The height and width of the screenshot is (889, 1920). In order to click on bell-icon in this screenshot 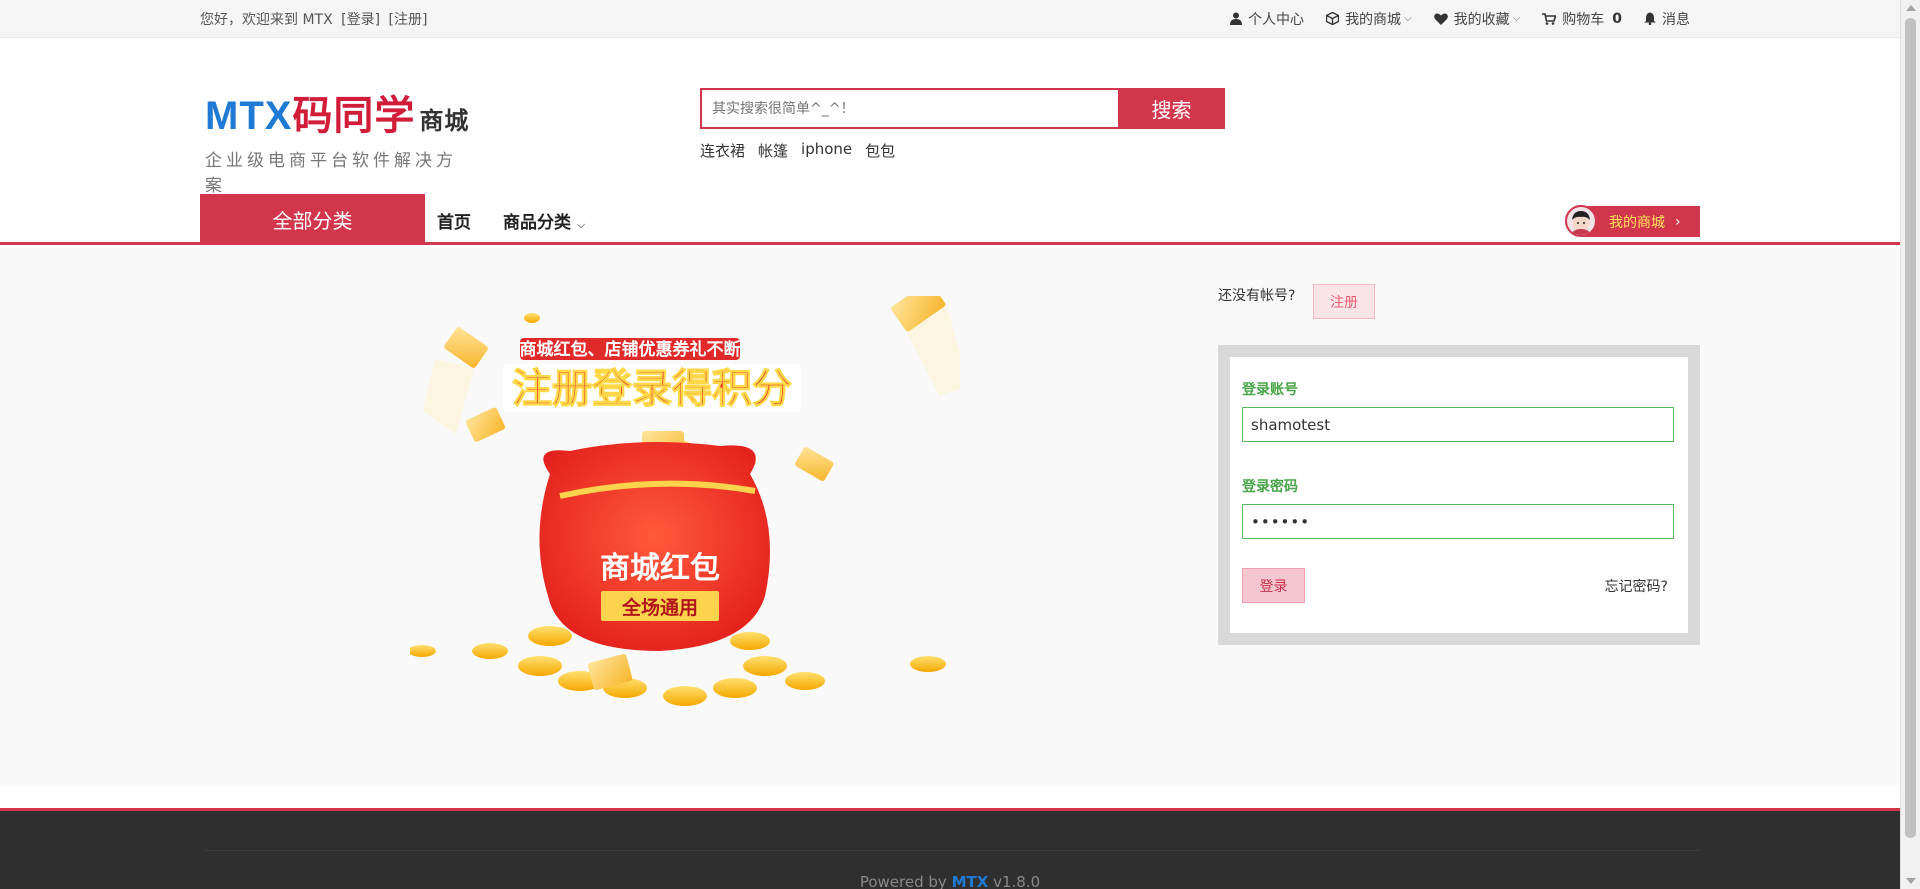, I will do `click(1650, 18)`.